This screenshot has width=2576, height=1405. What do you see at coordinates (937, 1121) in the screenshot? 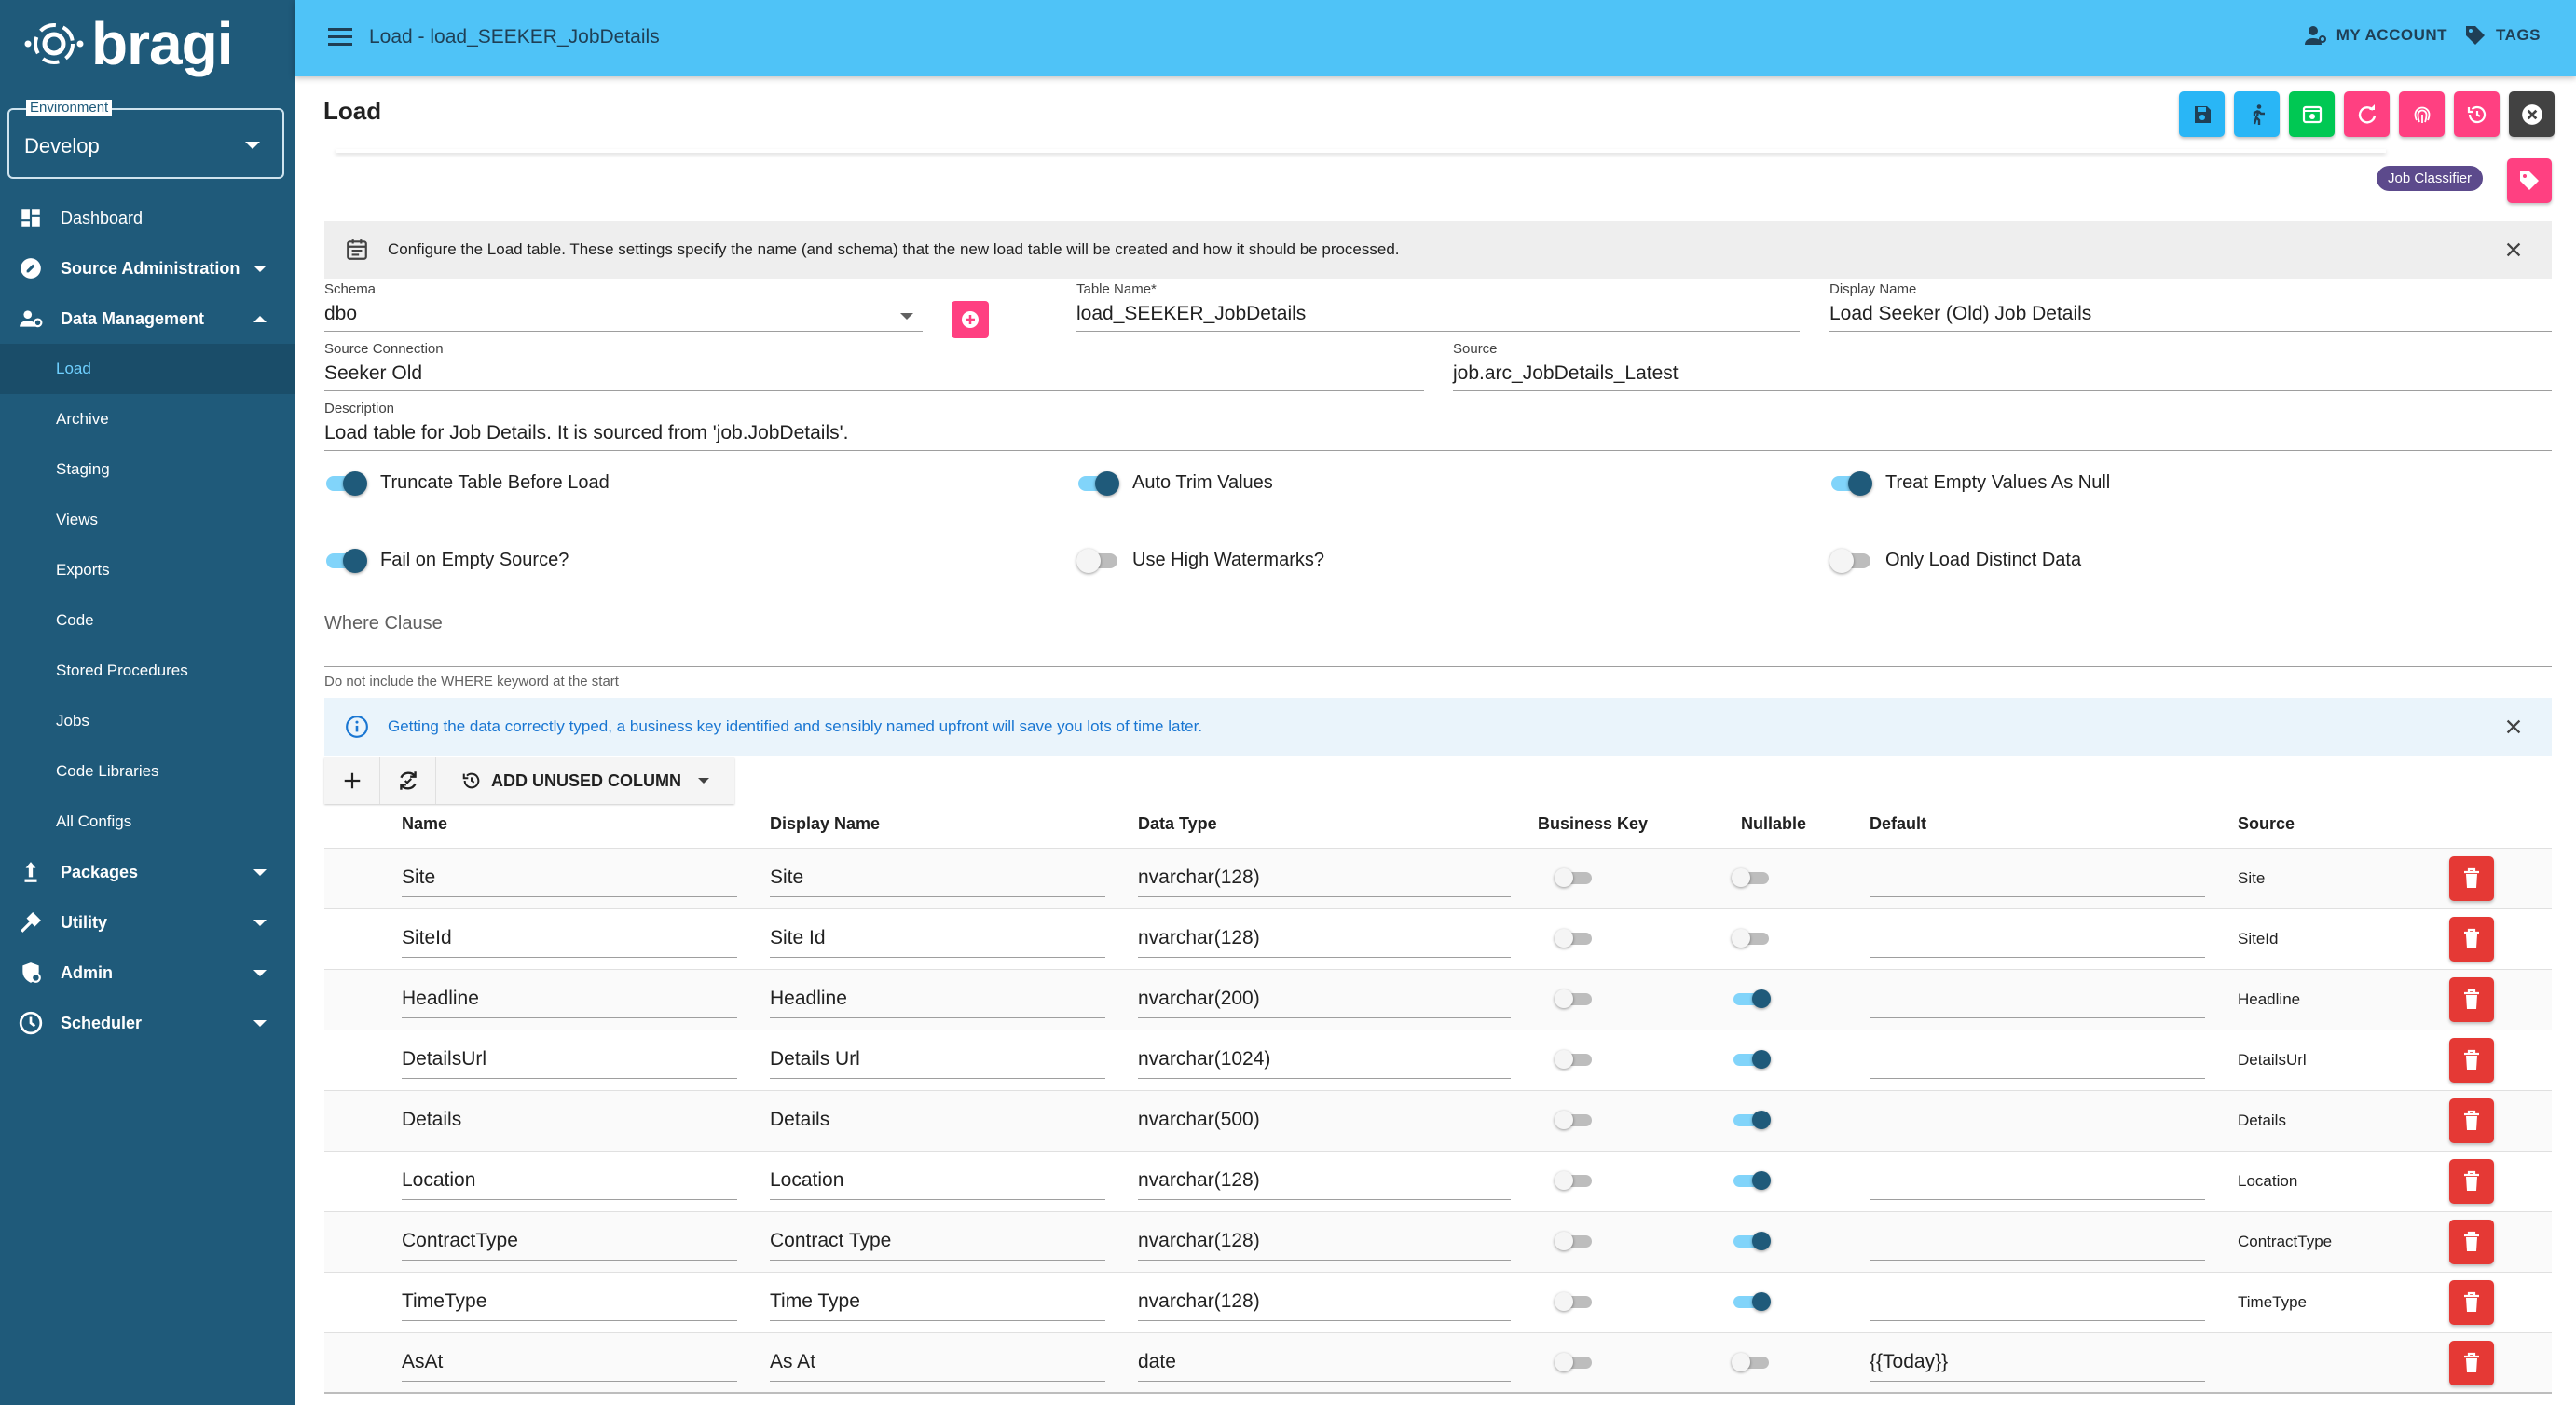
I see `display-name-input: Details` at bounding box center [937, 1121].